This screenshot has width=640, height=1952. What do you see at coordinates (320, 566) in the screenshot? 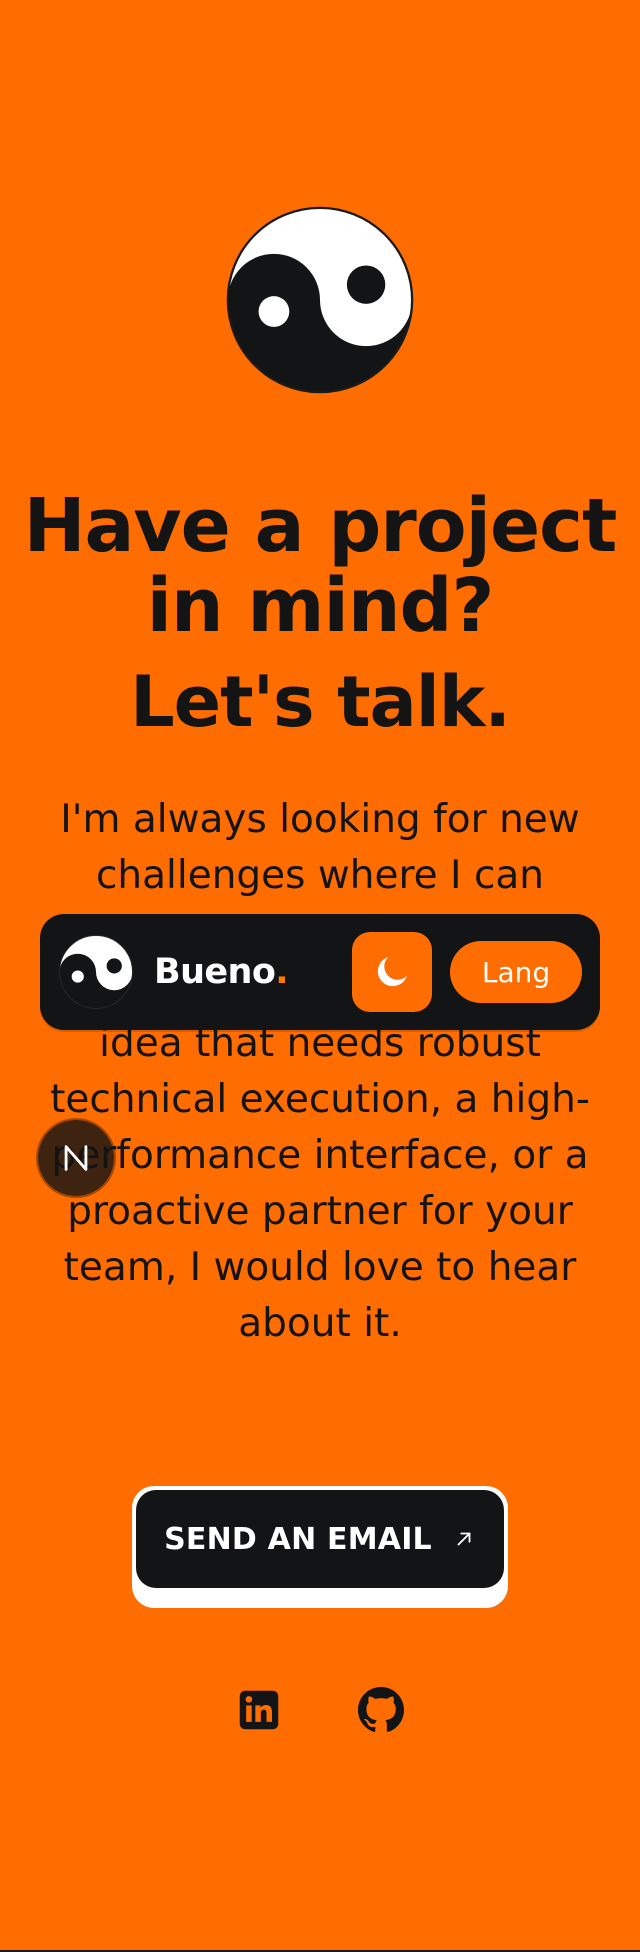
I see `page-headline: Have a project in mind?` at bounding box center [320, 566].